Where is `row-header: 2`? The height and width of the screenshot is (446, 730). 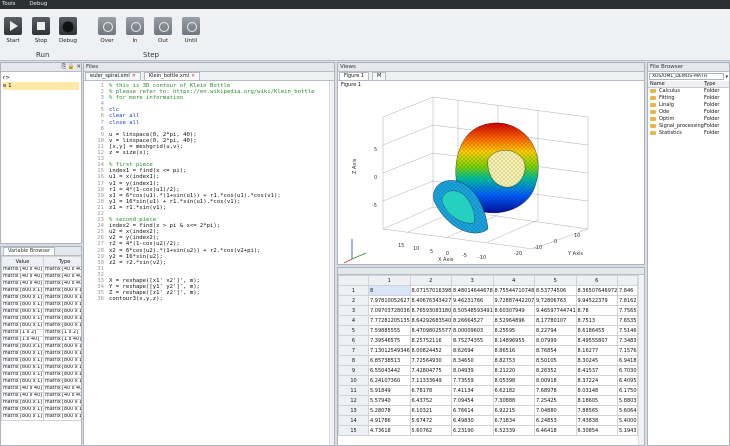 row-header: 2 is located at coordinates (353, 300).